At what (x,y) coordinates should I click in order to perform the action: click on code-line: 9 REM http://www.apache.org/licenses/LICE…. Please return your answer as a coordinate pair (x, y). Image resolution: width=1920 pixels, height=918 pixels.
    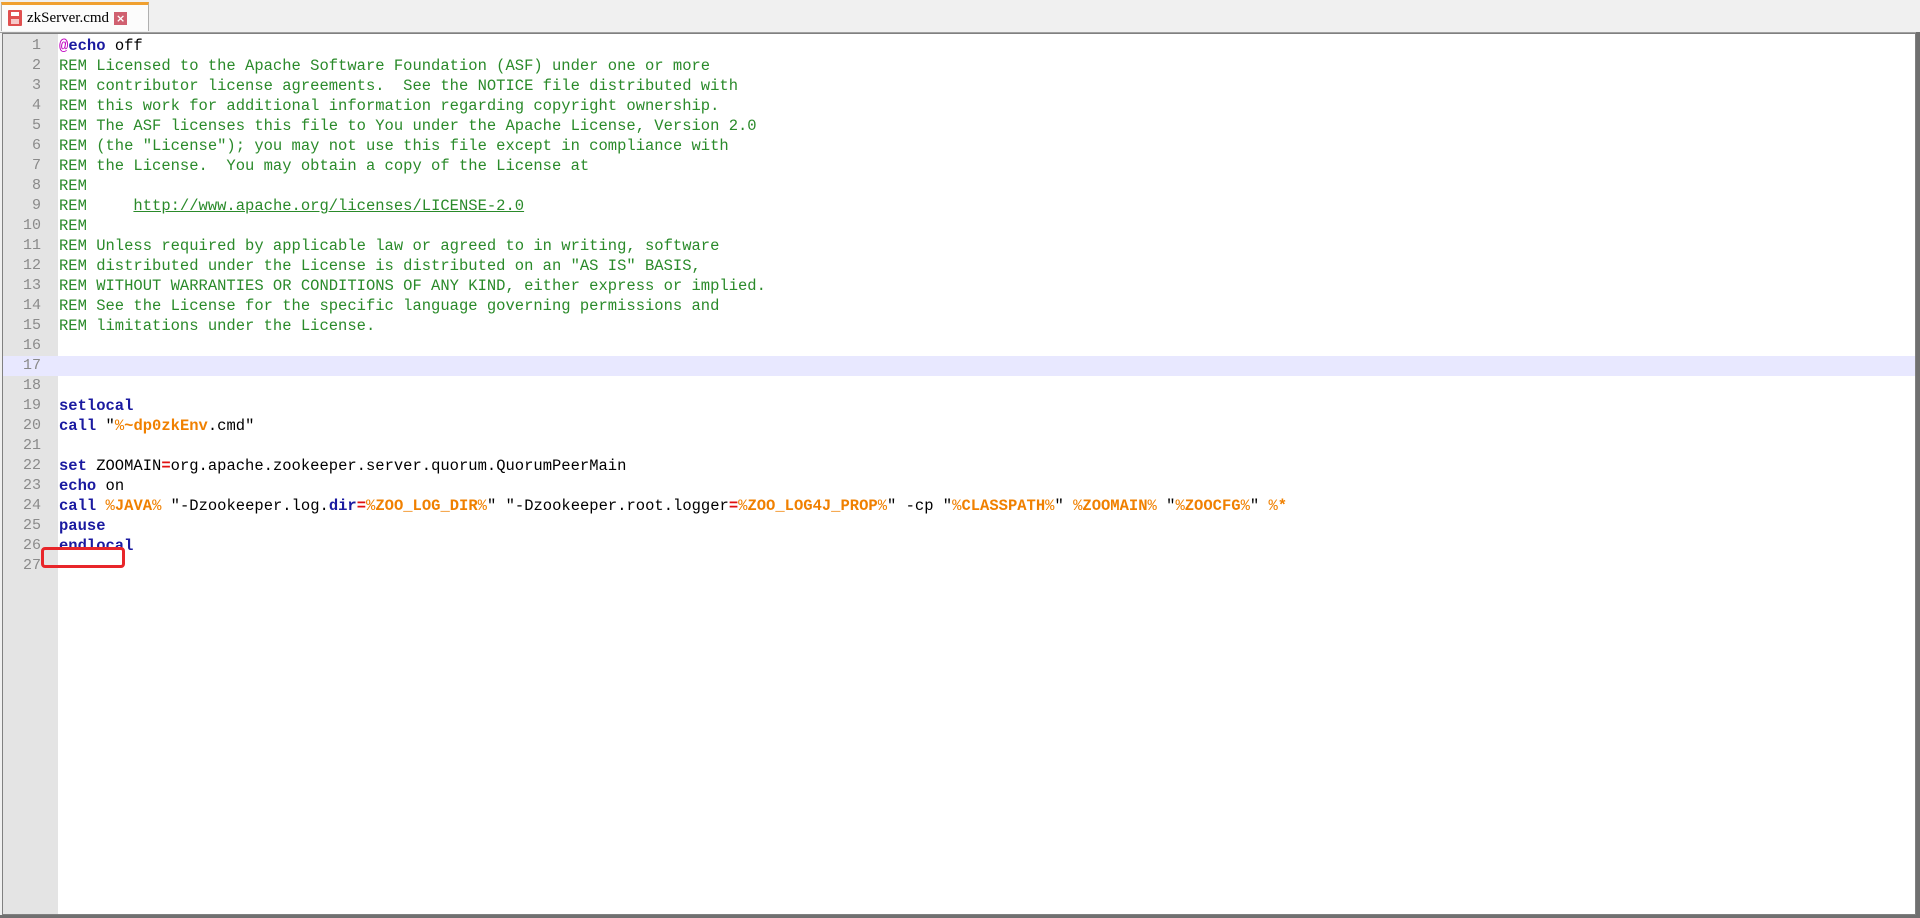
    Looking at the image, I should click on (959, 206).